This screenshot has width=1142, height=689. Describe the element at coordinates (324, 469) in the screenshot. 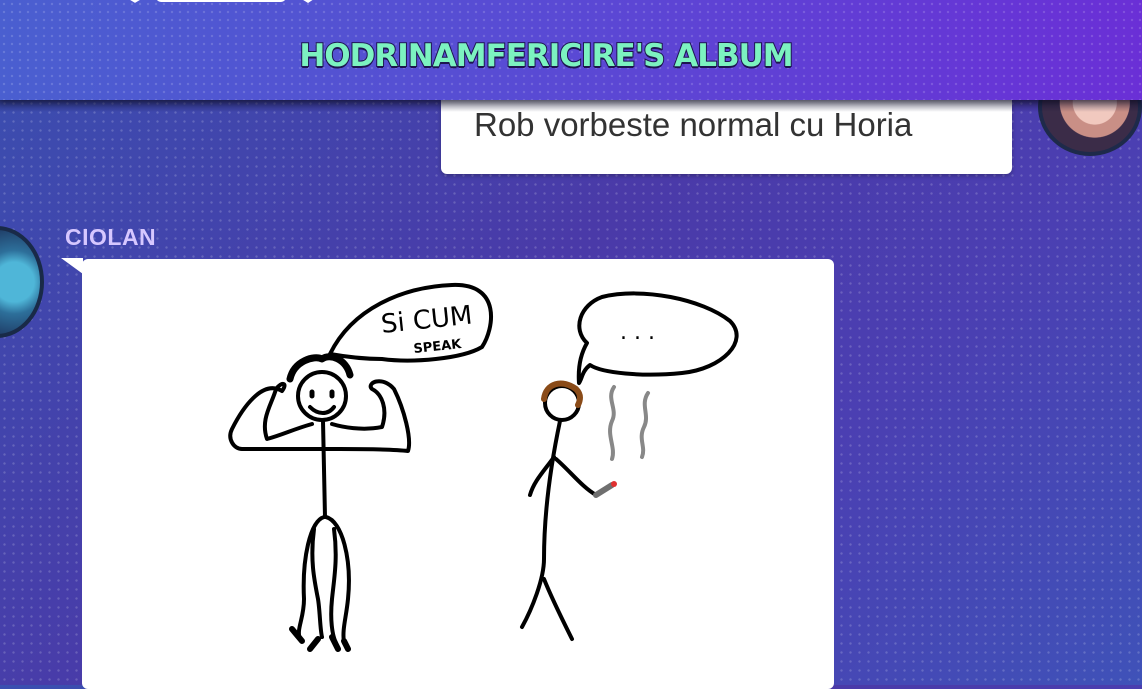

I see `muscle-figure-body` at that location.